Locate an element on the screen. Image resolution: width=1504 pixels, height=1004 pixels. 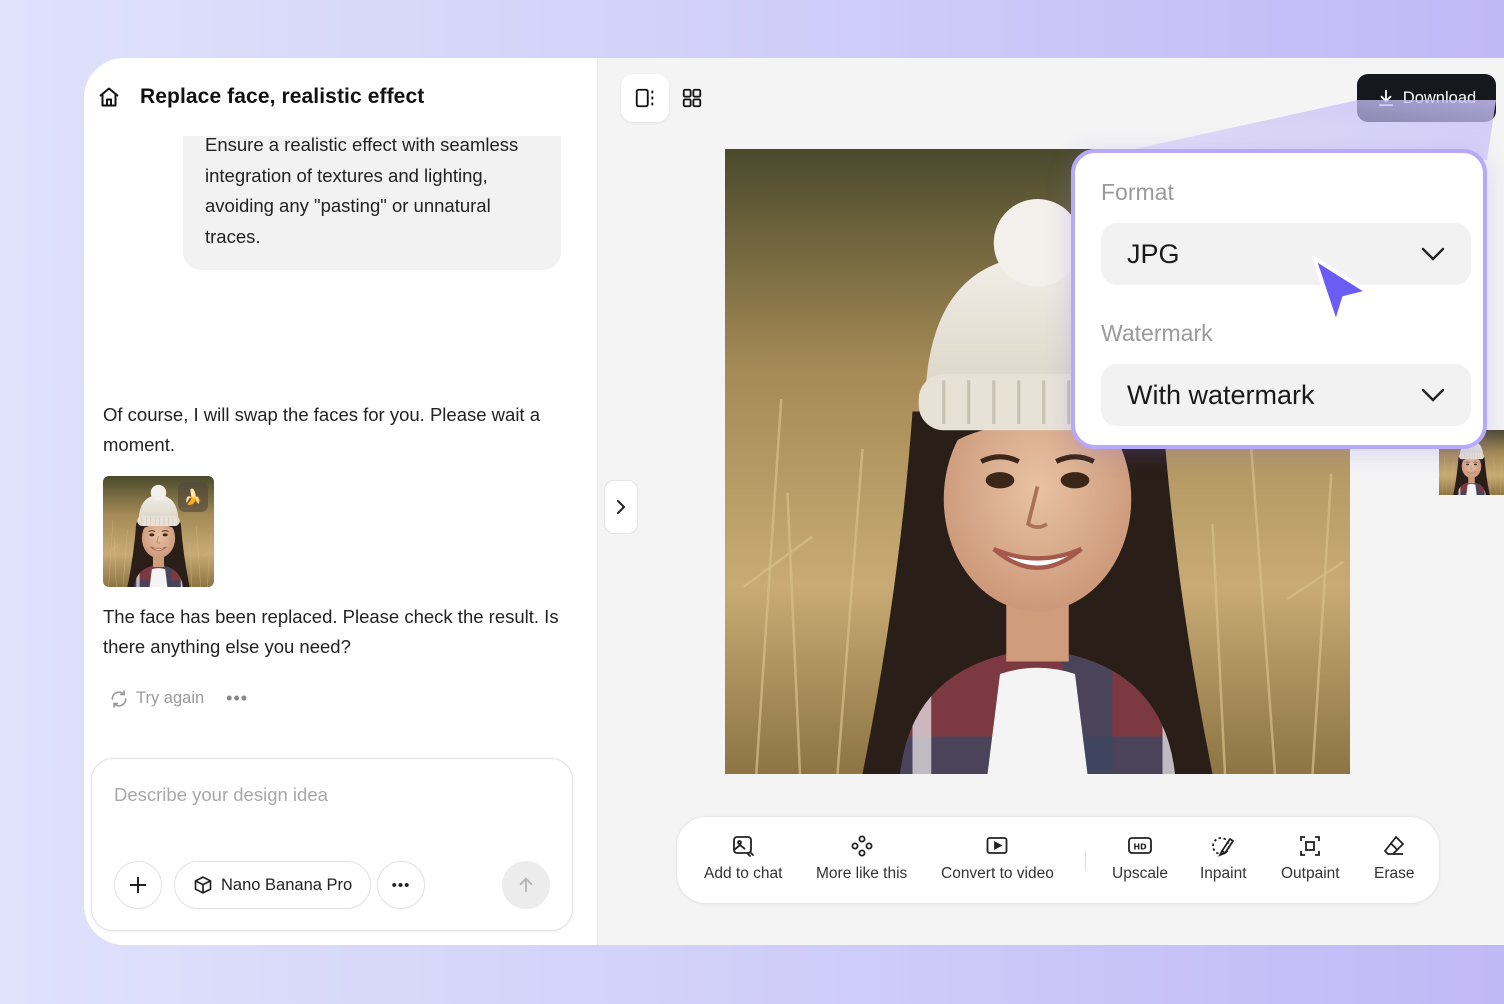
single-view-button is located at coordinates (645, 98).